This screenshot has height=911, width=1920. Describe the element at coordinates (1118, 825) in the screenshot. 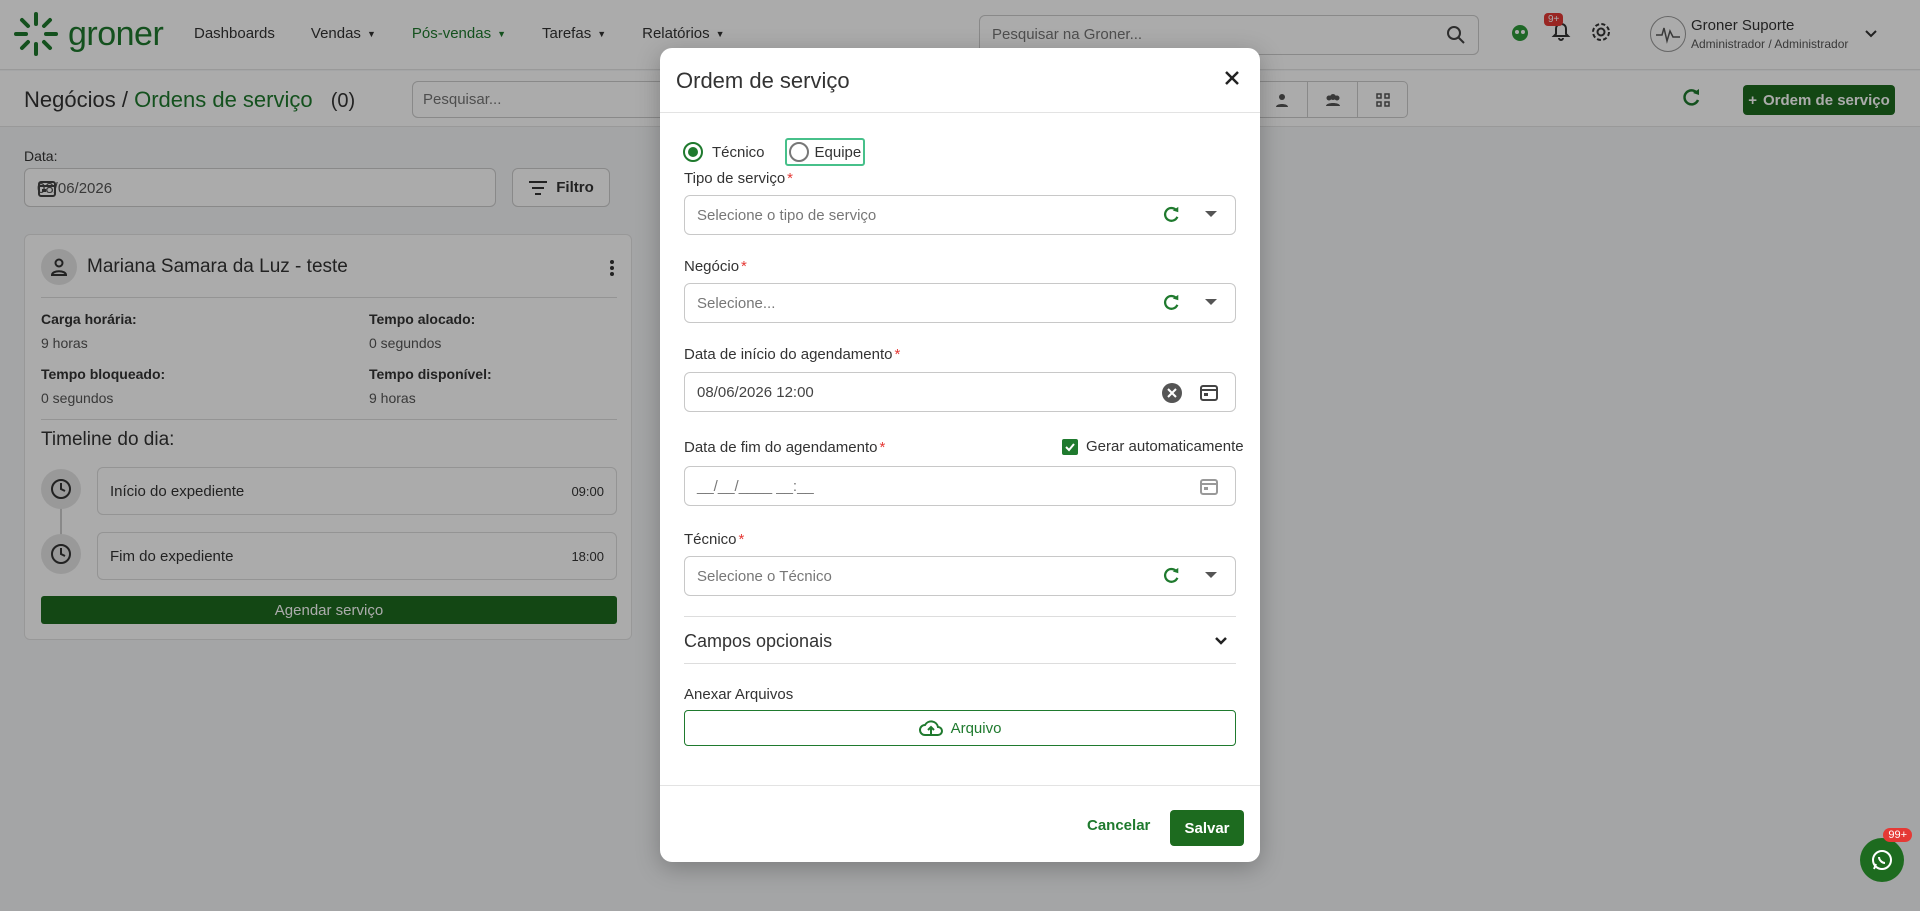

I see `cancel-button: Cancelar` at that location.